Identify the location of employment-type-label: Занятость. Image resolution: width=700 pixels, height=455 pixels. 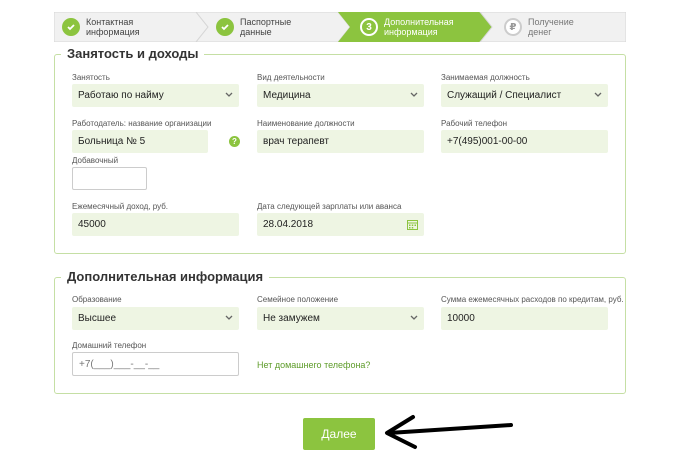
(91, 77).